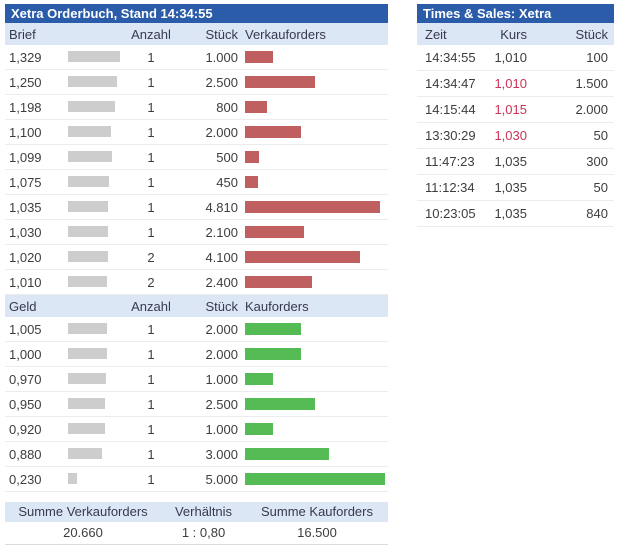 This screenshot has height=545, width=636. What do you see at coordinates (515, 13) in the screenshot?
I see `times-sales-title: Times & Sales: Xetra` at bounding box center [515, 13].